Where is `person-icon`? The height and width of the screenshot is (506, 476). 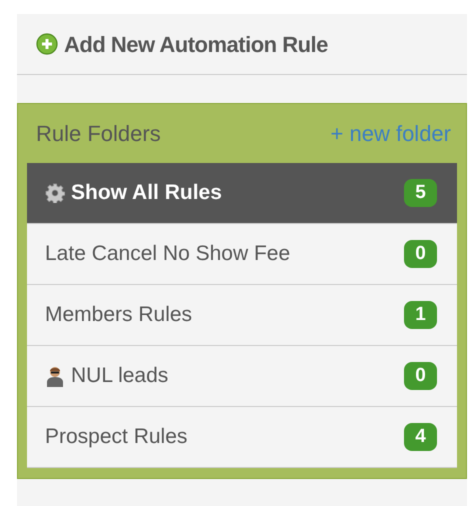
person-icon is located at coordinates (55, 376).